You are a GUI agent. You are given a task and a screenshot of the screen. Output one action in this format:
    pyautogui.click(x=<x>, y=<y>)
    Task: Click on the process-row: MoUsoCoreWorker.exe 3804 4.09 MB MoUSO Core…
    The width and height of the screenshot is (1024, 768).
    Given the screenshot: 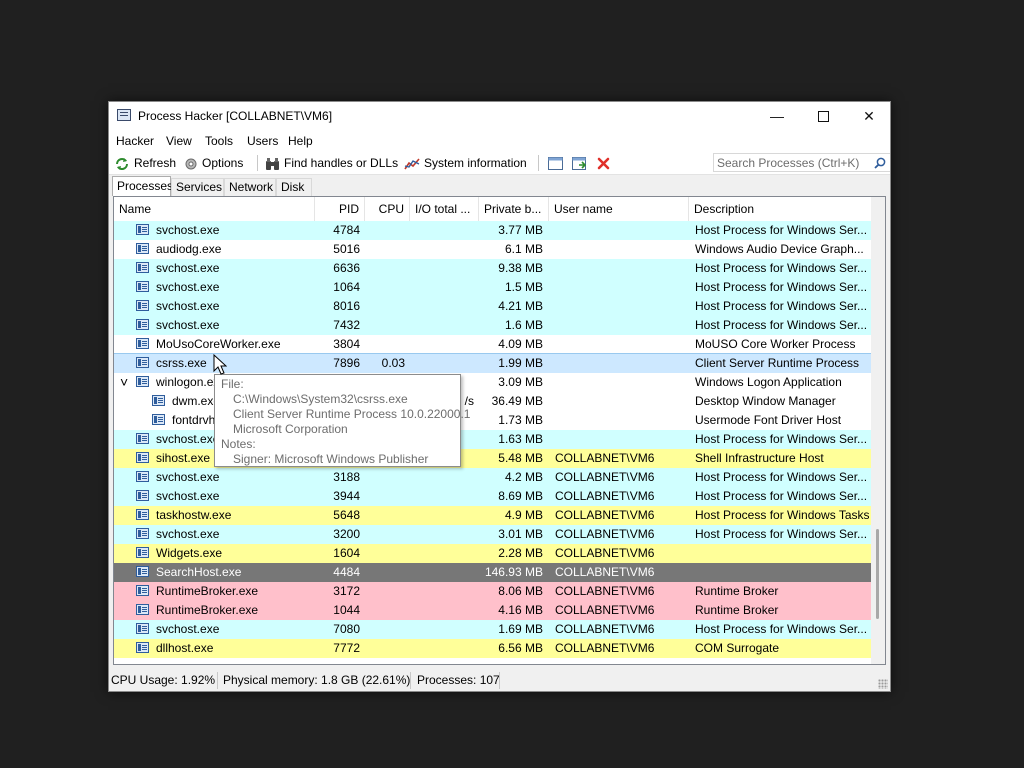 What is the action you would take?
    pyautogui.click(x=492, y=344)
    